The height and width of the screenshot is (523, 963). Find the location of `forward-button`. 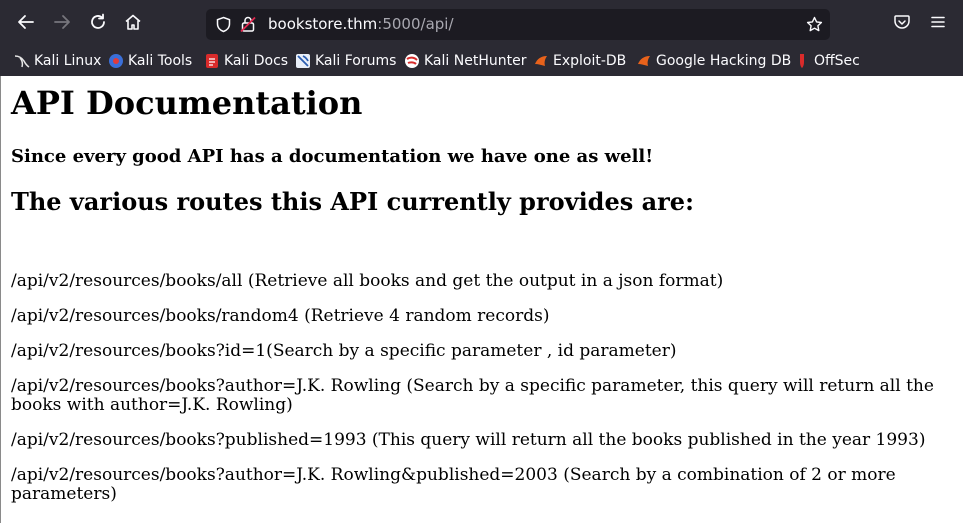

forward-button is located at coordinates (62, 22).